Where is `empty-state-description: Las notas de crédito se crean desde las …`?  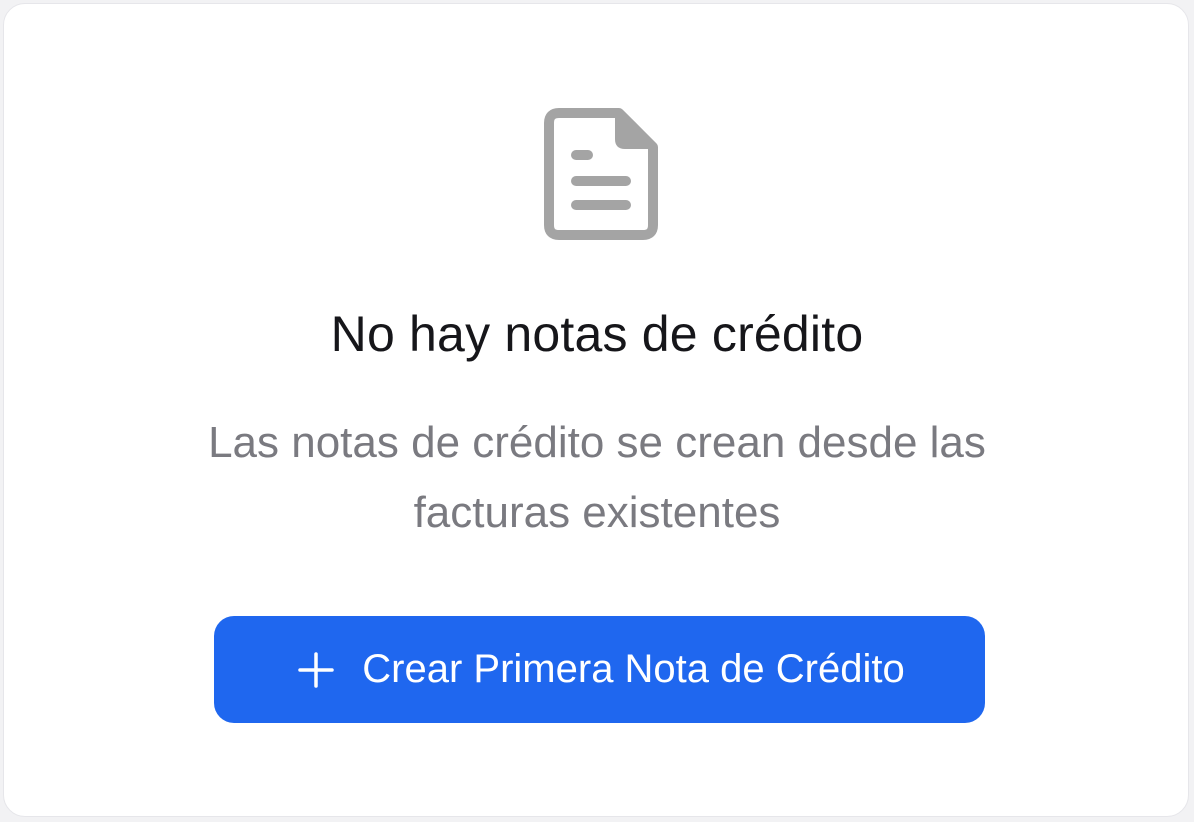
empty-state-description: Las notas de crédito se crean desde las … is located at coordinates (597, 477).